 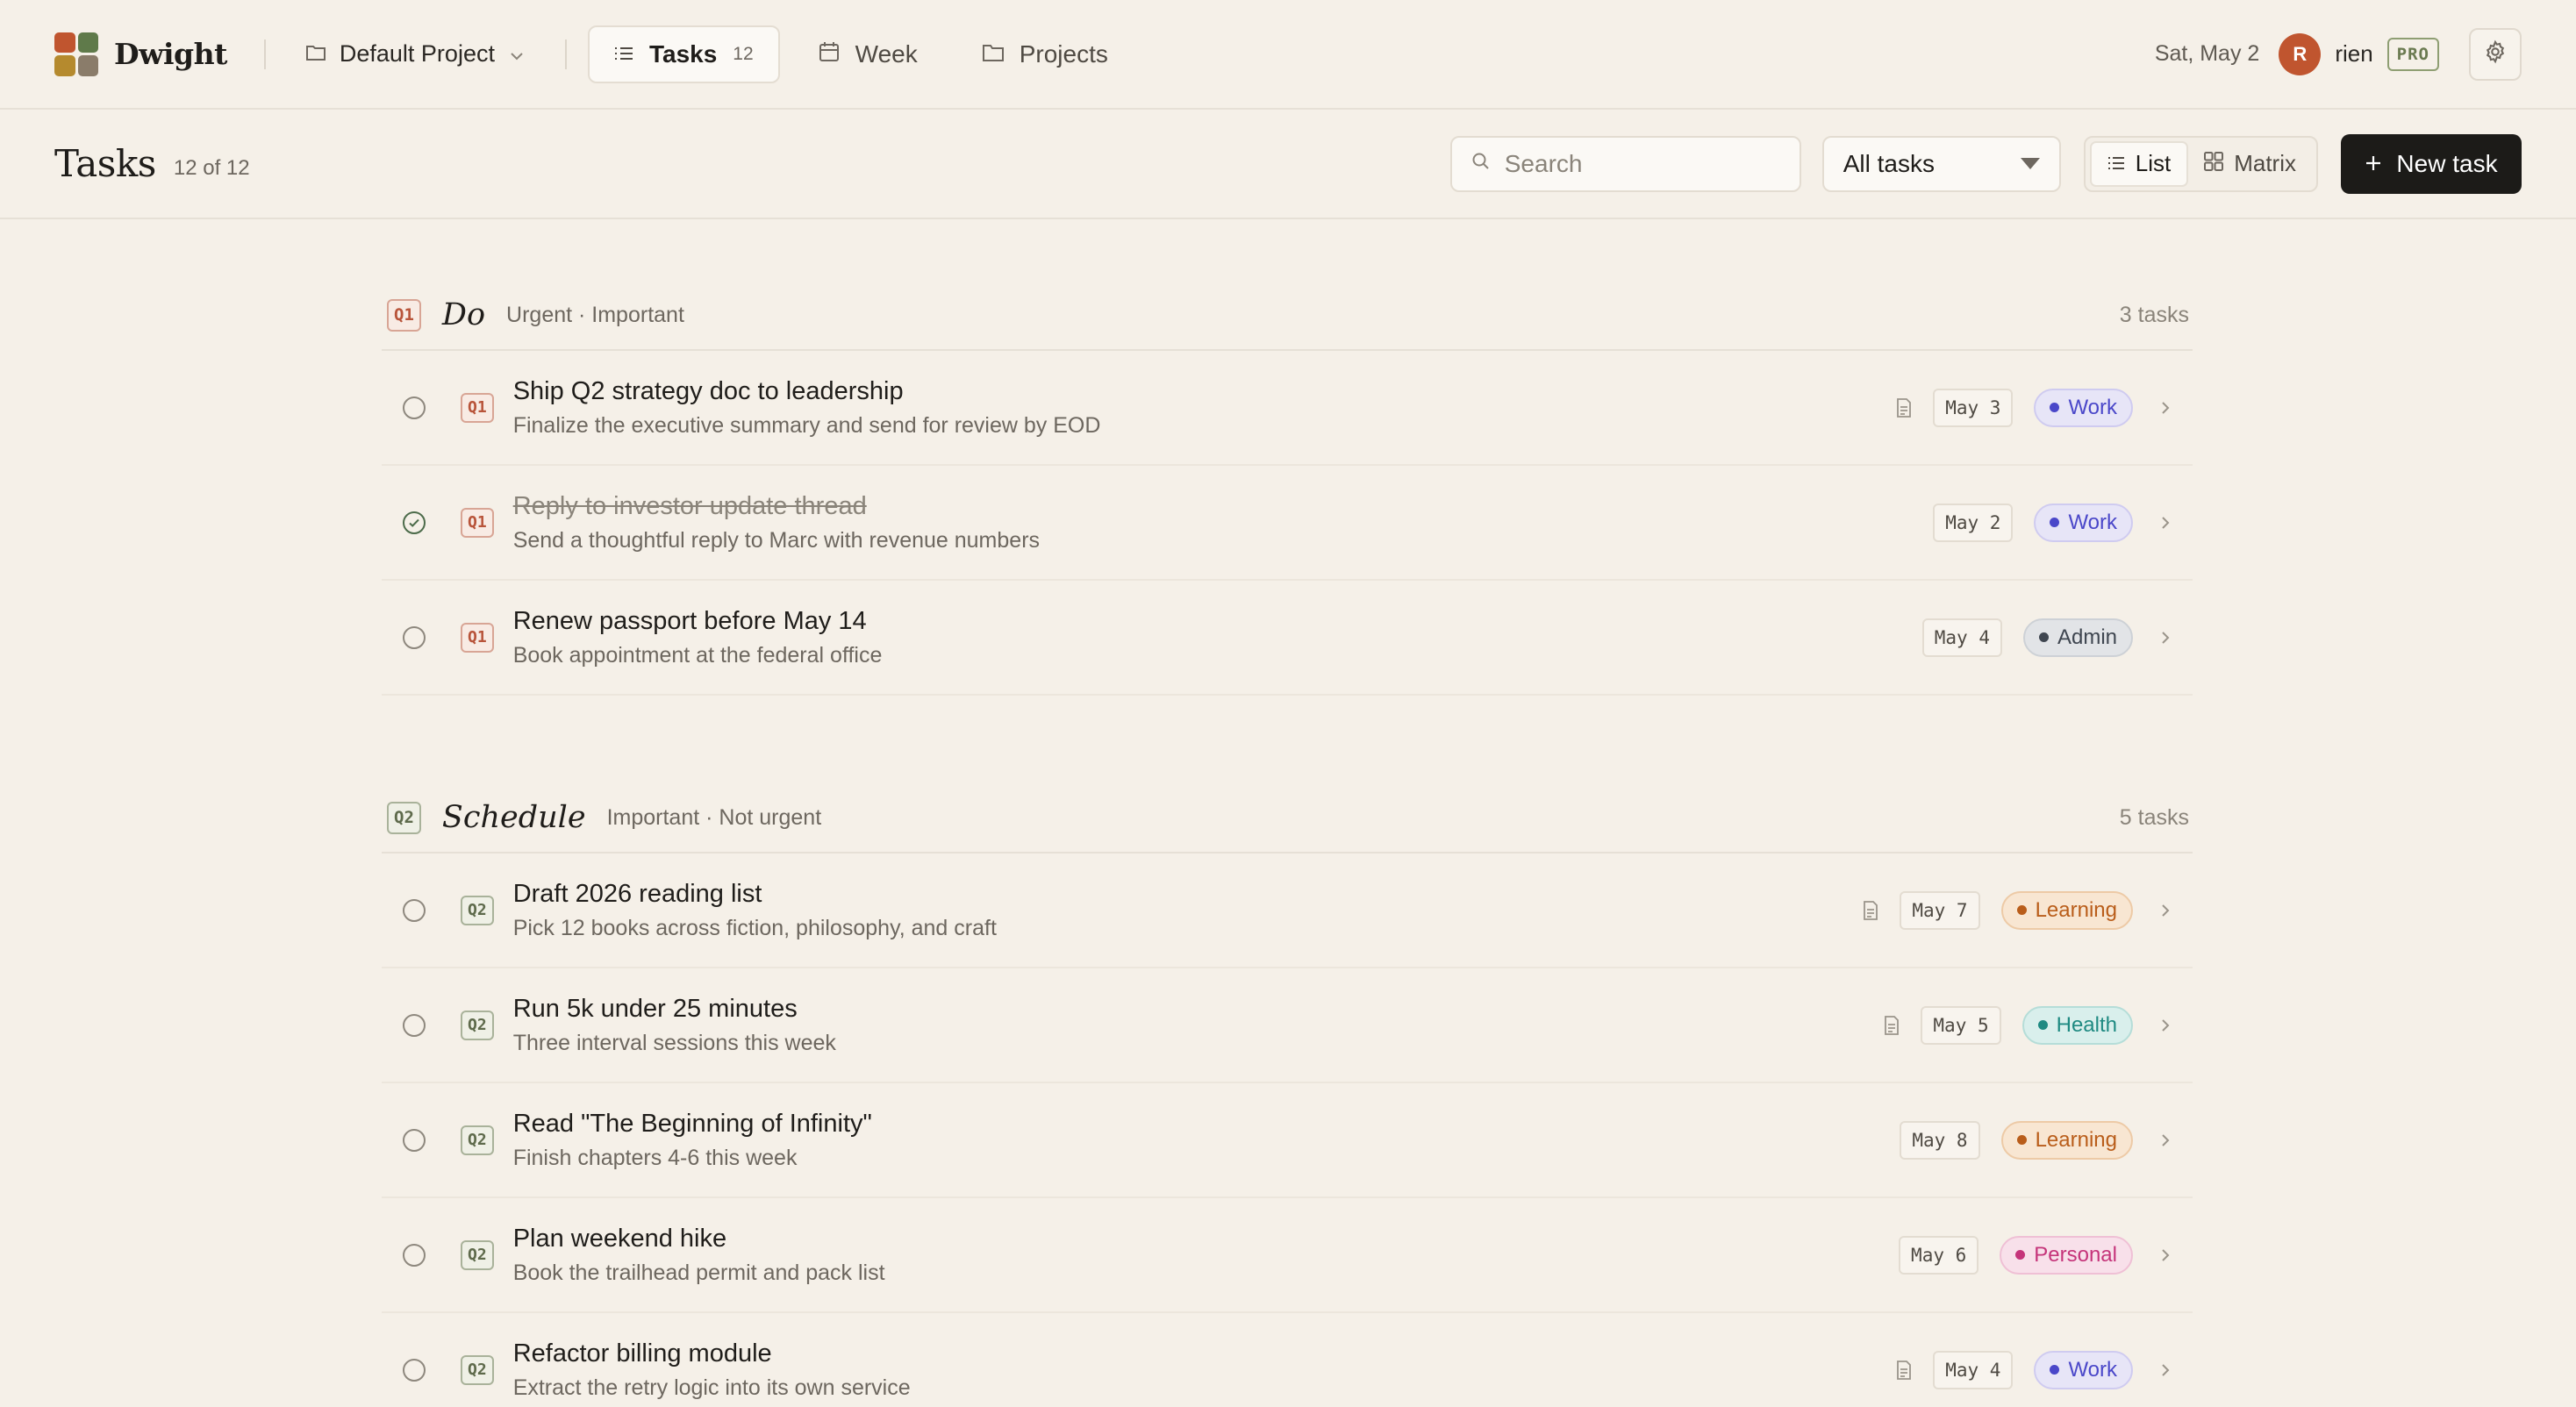 What do you see at coordinates (2153, 163) in the screenshot?
I see `view-list-label: List` at bounding box center [2153, 163].